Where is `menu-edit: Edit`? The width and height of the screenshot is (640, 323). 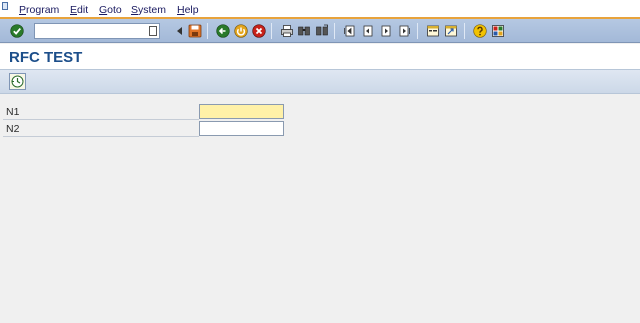
menu-edit: Edit is located at coordinates (79, 10).